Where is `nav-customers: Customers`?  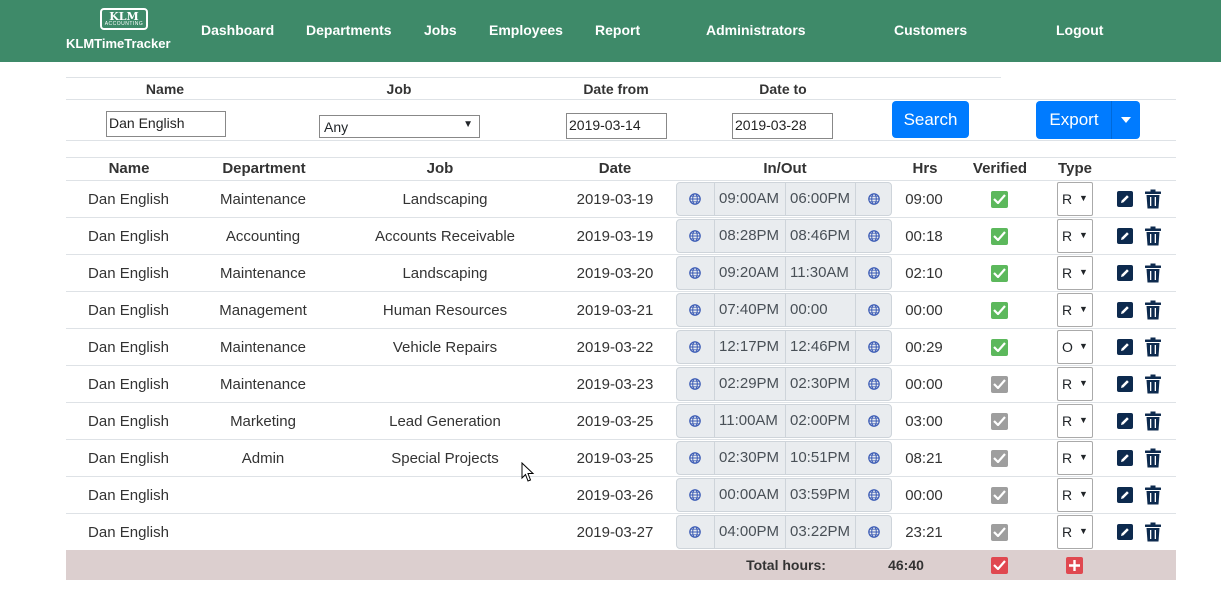 nav-customers: Customers is located at coordinates (930, 30).